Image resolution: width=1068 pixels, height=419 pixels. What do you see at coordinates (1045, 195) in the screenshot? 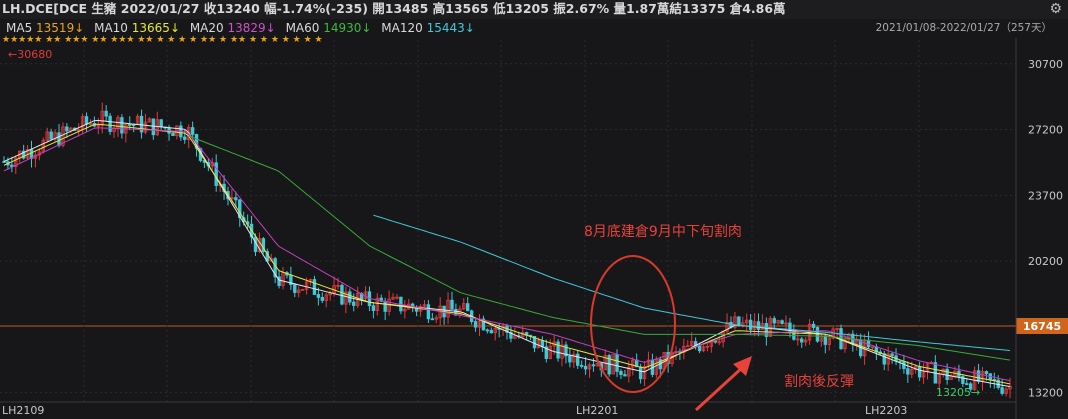
I see `y-tick-label: 23700` at bounding box center [1045, 195].